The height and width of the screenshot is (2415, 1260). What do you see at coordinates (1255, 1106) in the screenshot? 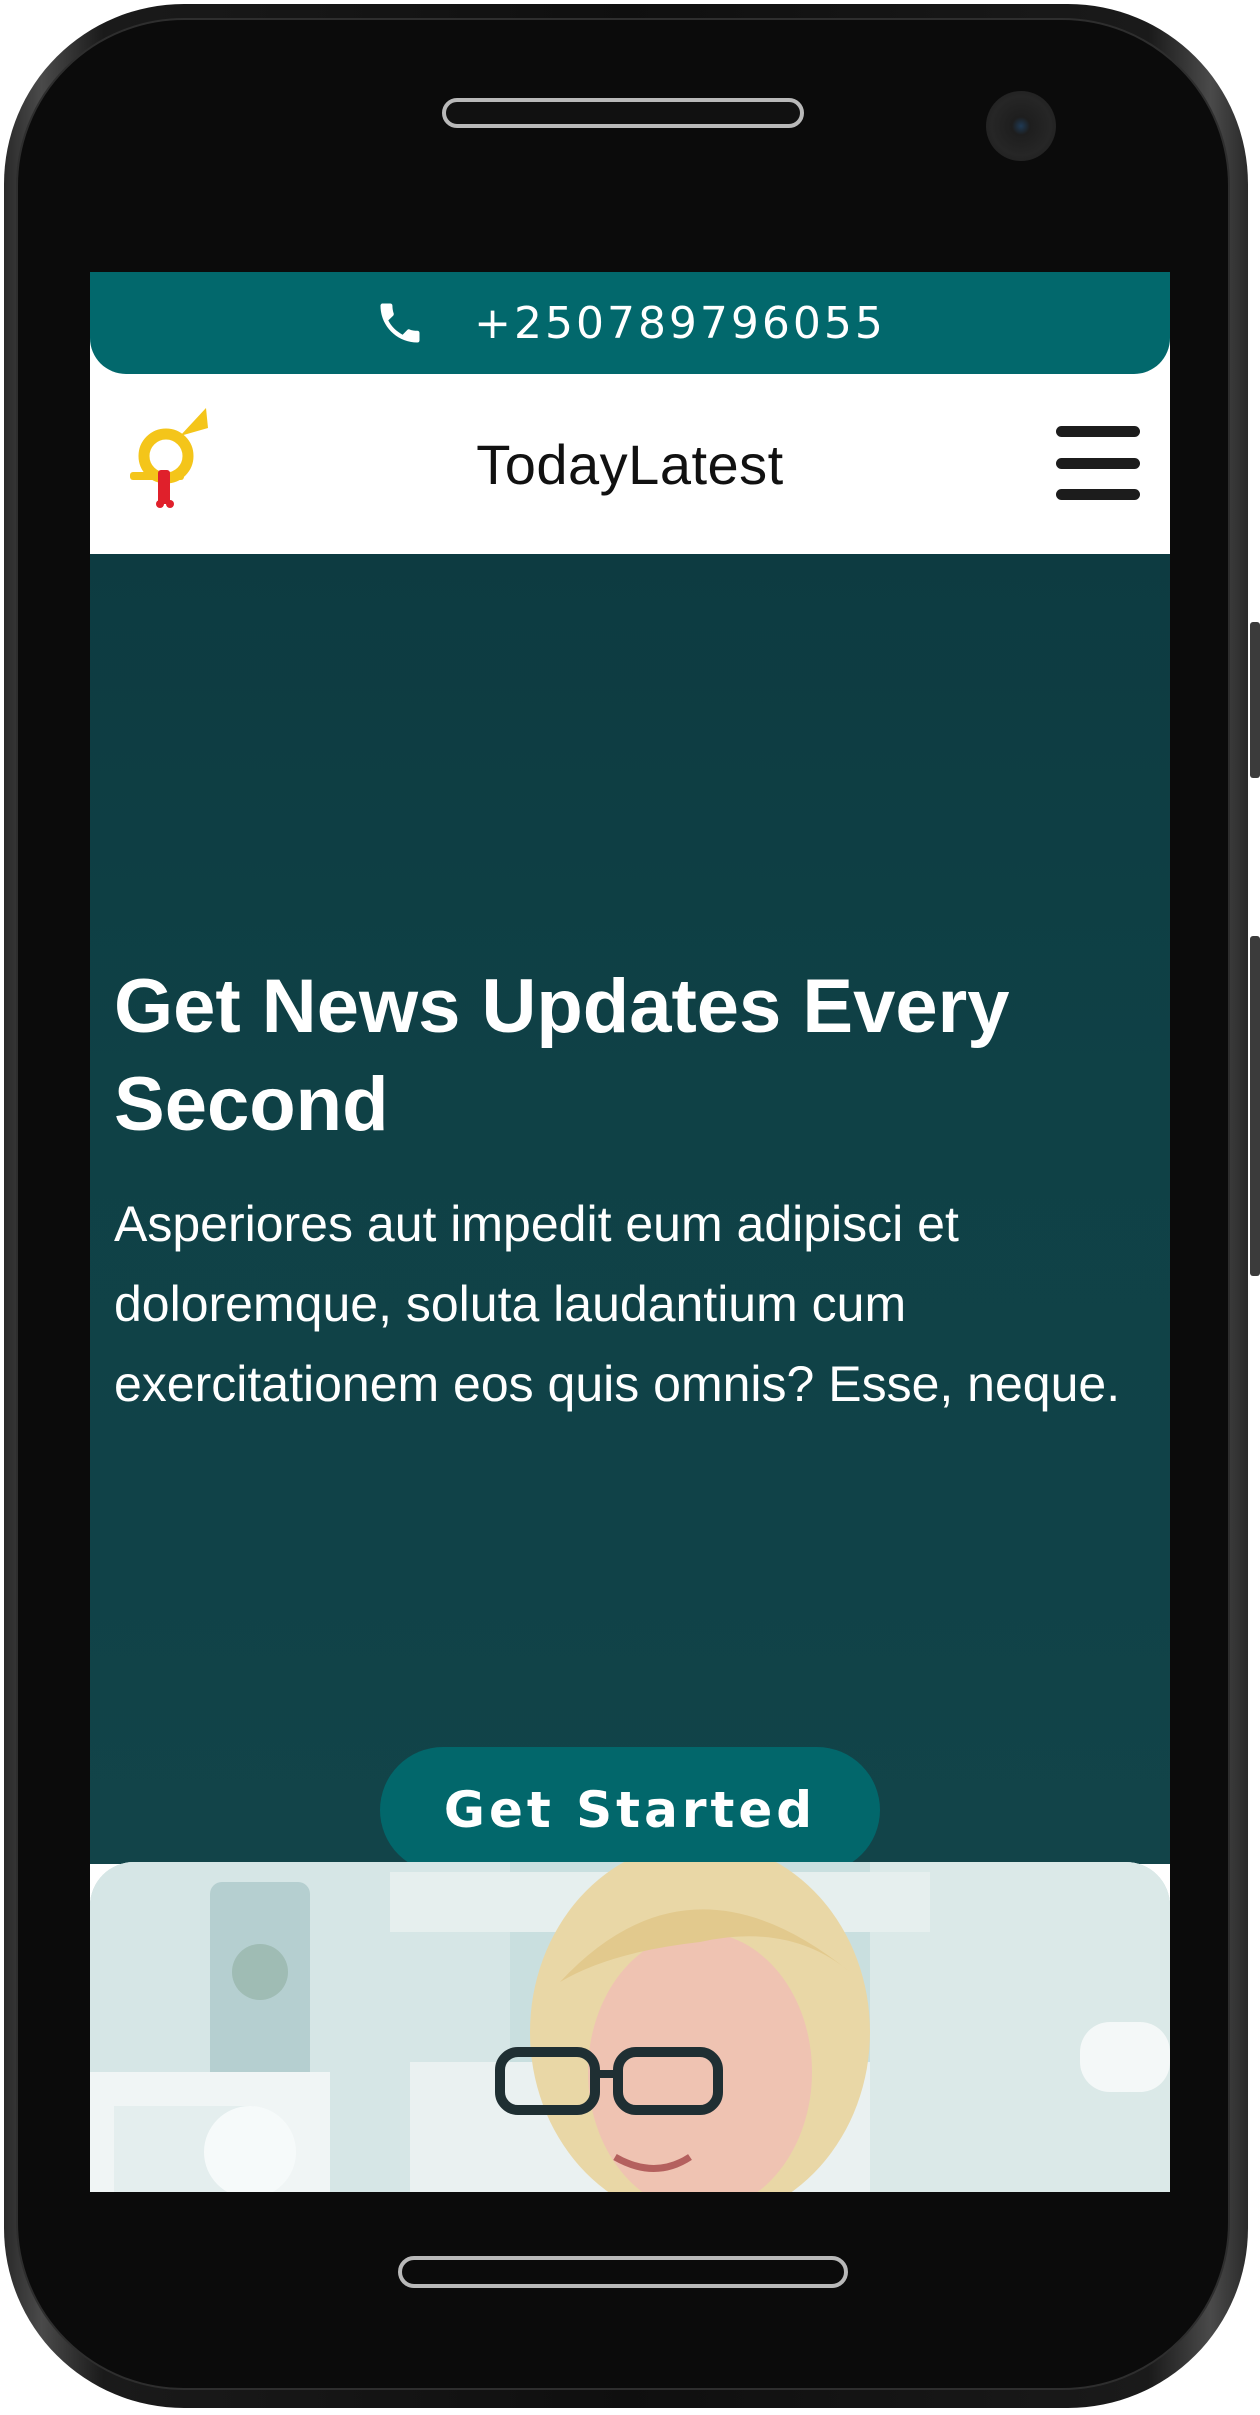
I see `power-button` at bounding box center [1255, 1106].